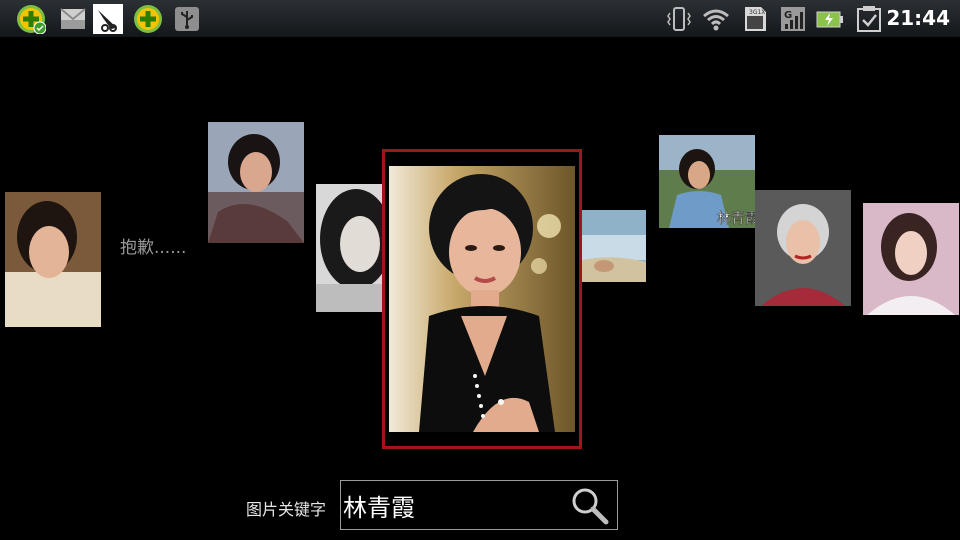 The height and width of the screenshot is (540, 960). What do you see at coordinates (757, 12) in the screenshot?
I see `svg-text: 3G1X` at bounding box center [757, 12].